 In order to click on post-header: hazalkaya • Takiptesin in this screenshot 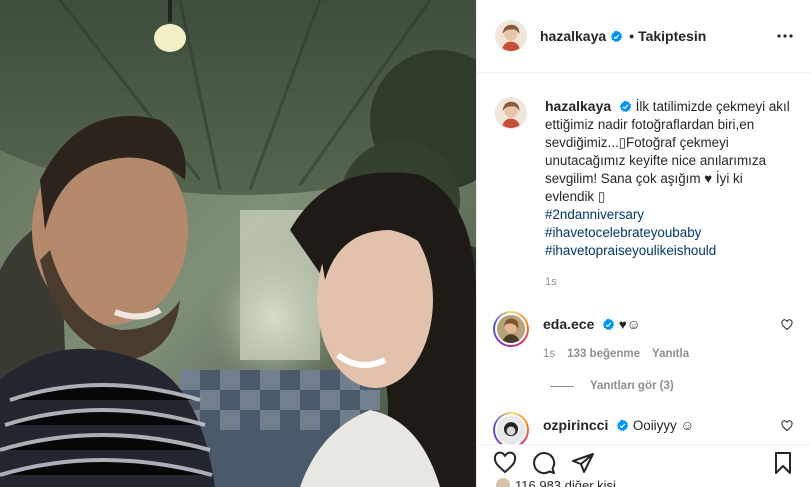, I will do `click(644, 36)`.